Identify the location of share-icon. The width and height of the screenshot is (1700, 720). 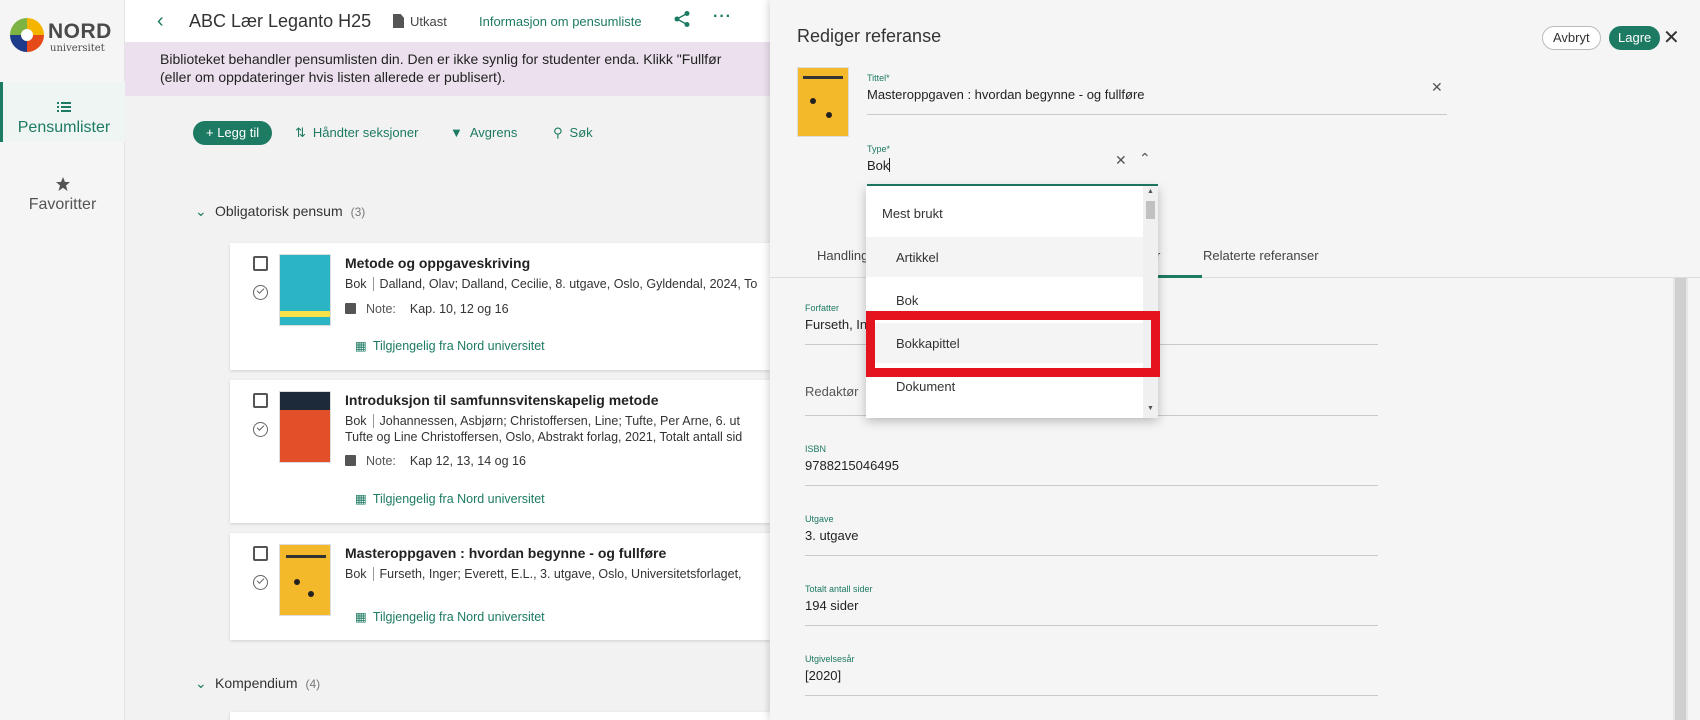
(682, 19).